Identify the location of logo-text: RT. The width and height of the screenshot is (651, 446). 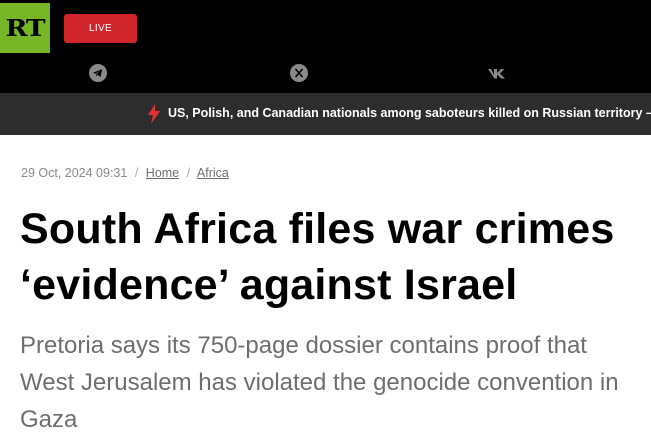
(25, 28).